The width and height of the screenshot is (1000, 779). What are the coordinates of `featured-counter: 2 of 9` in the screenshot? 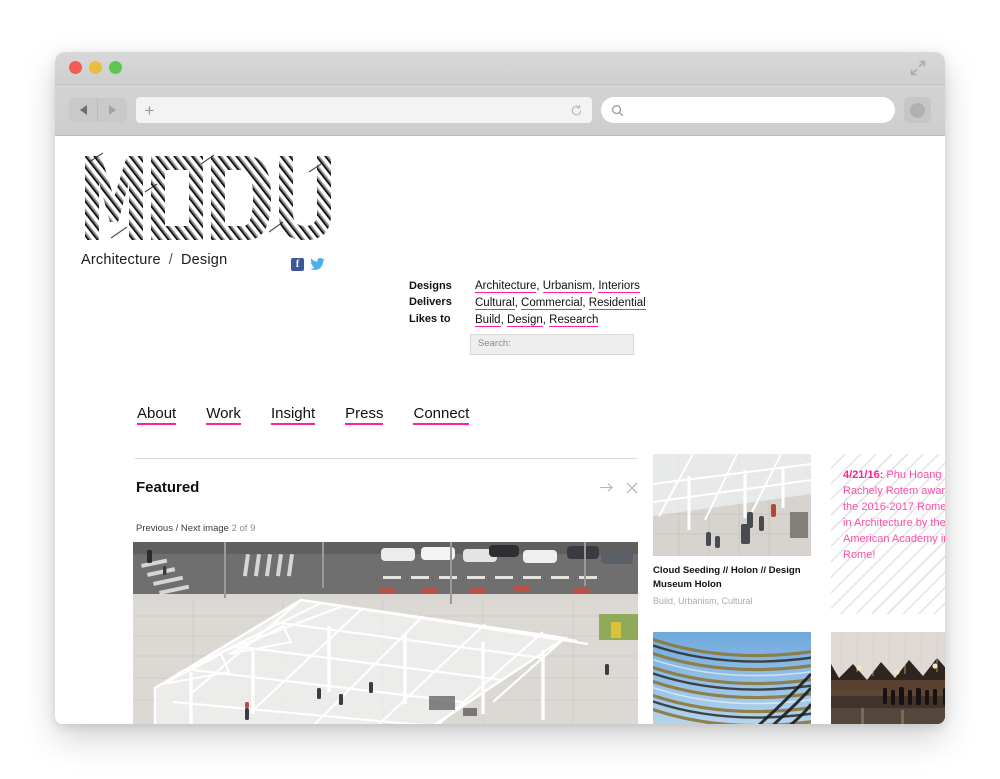 It's located at (243, 528).